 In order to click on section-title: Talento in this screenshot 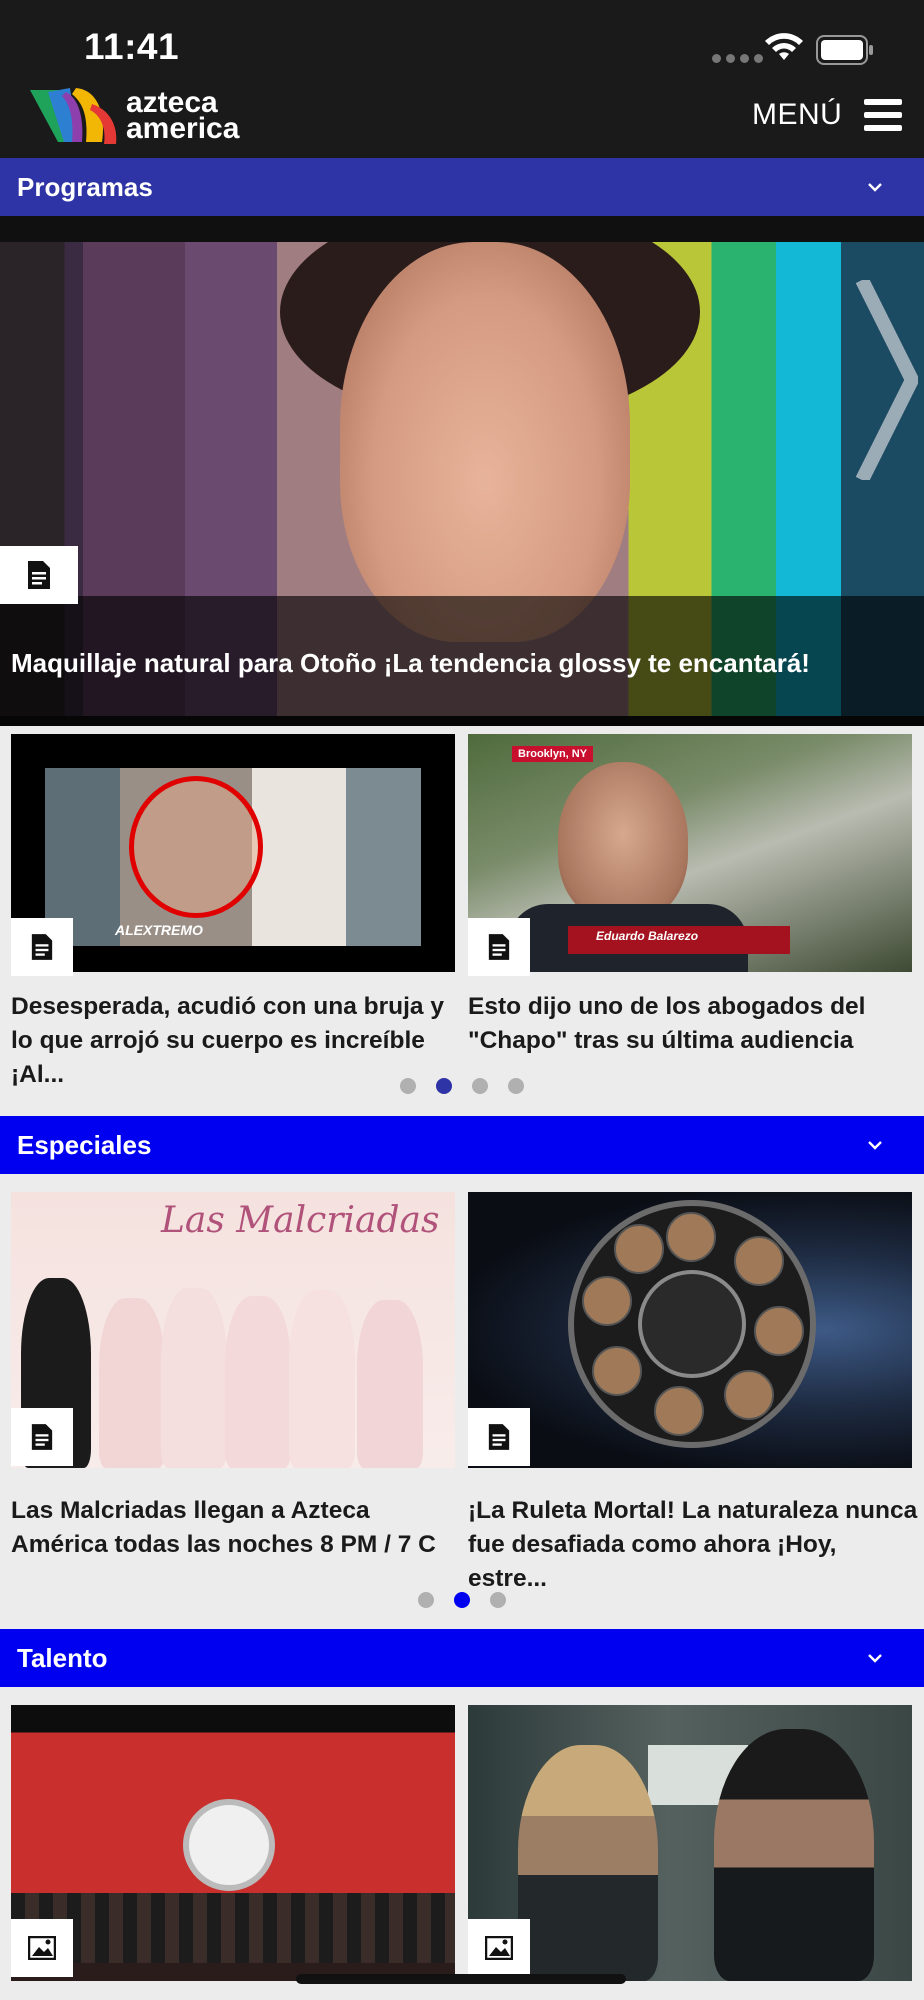, I will do `click(62, 1657)`.